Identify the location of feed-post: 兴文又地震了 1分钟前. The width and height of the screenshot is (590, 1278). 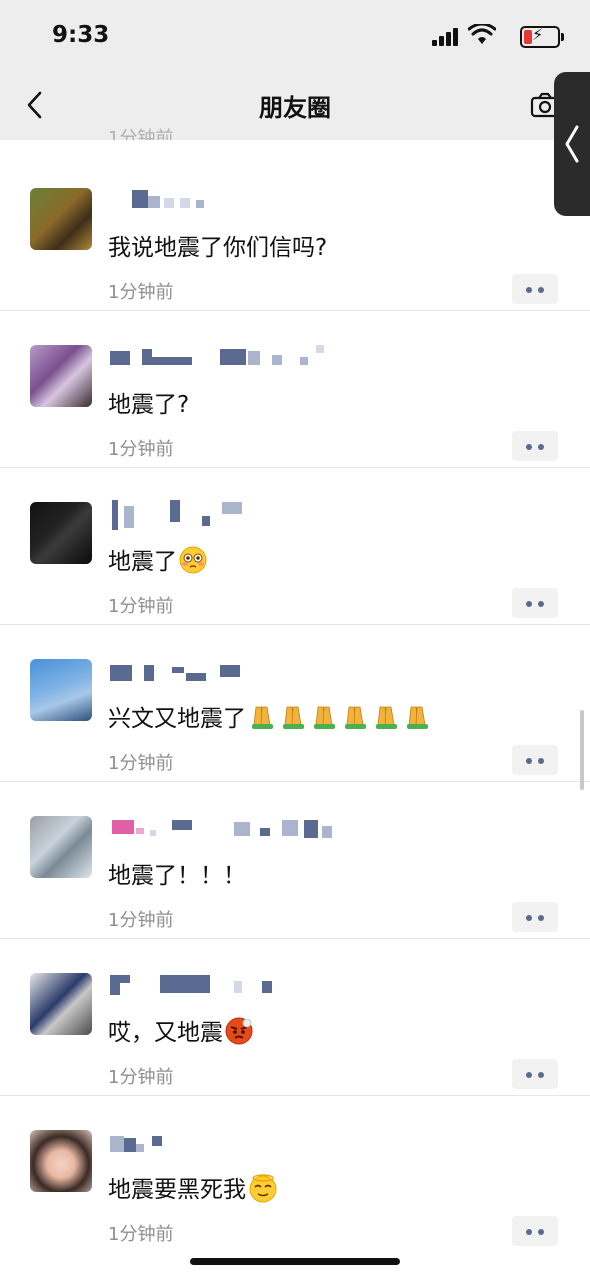
(295, 703).